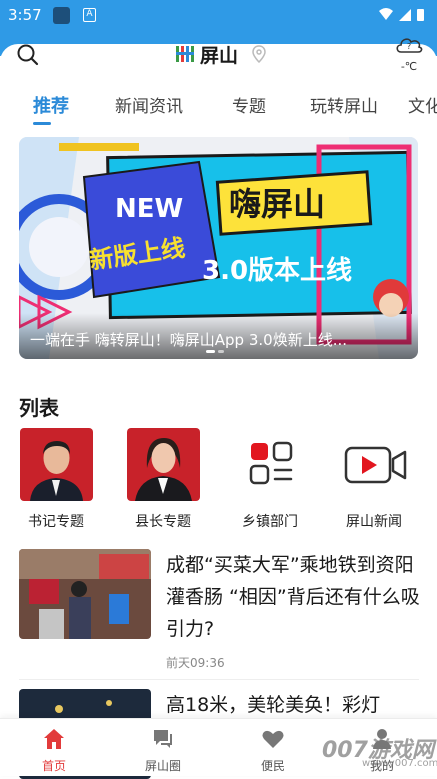 The image size is (437, 779). I want to click on tab-recommend: 推荐, so click(51, 105).